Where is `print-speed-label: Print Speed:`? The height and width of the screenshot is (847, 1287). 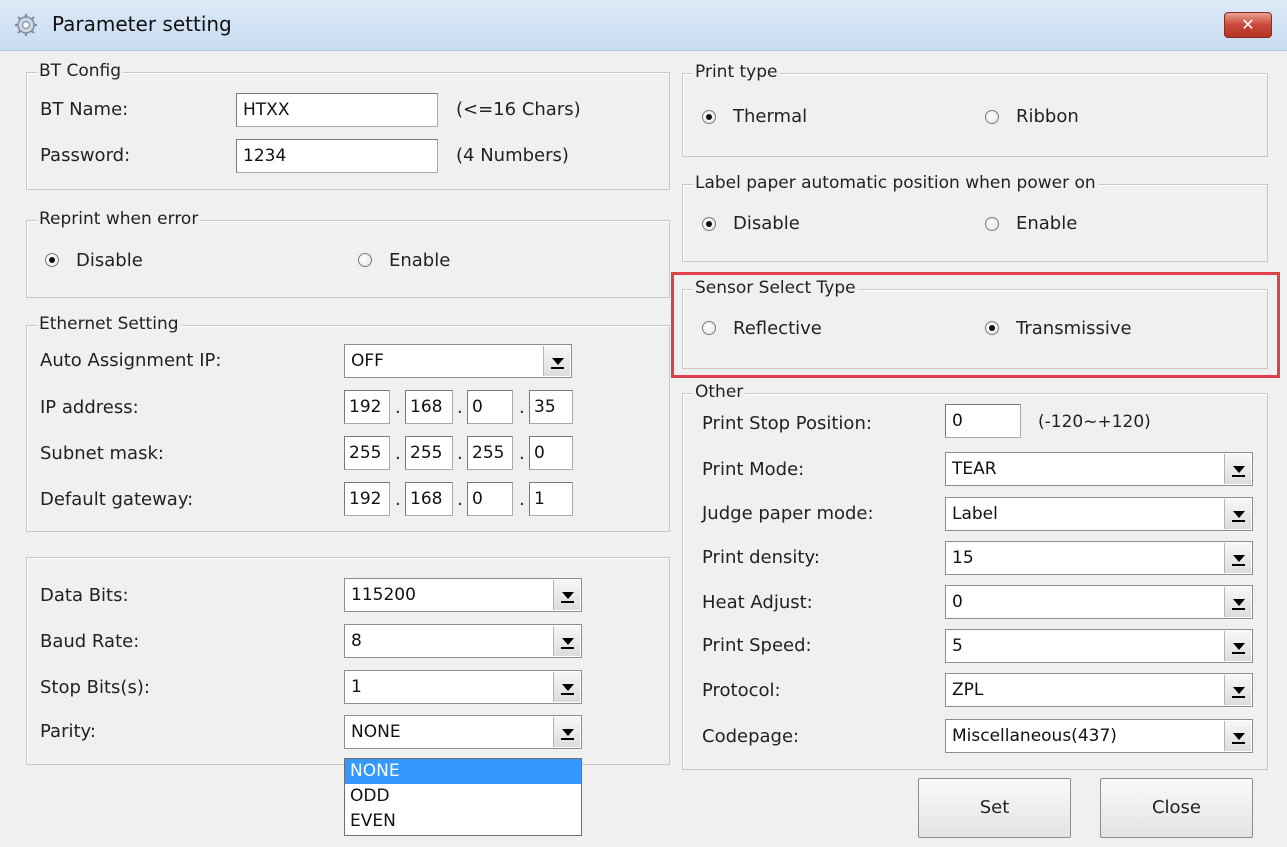 print-speed-label: Print Speed: is located at coordinates (757, 645).